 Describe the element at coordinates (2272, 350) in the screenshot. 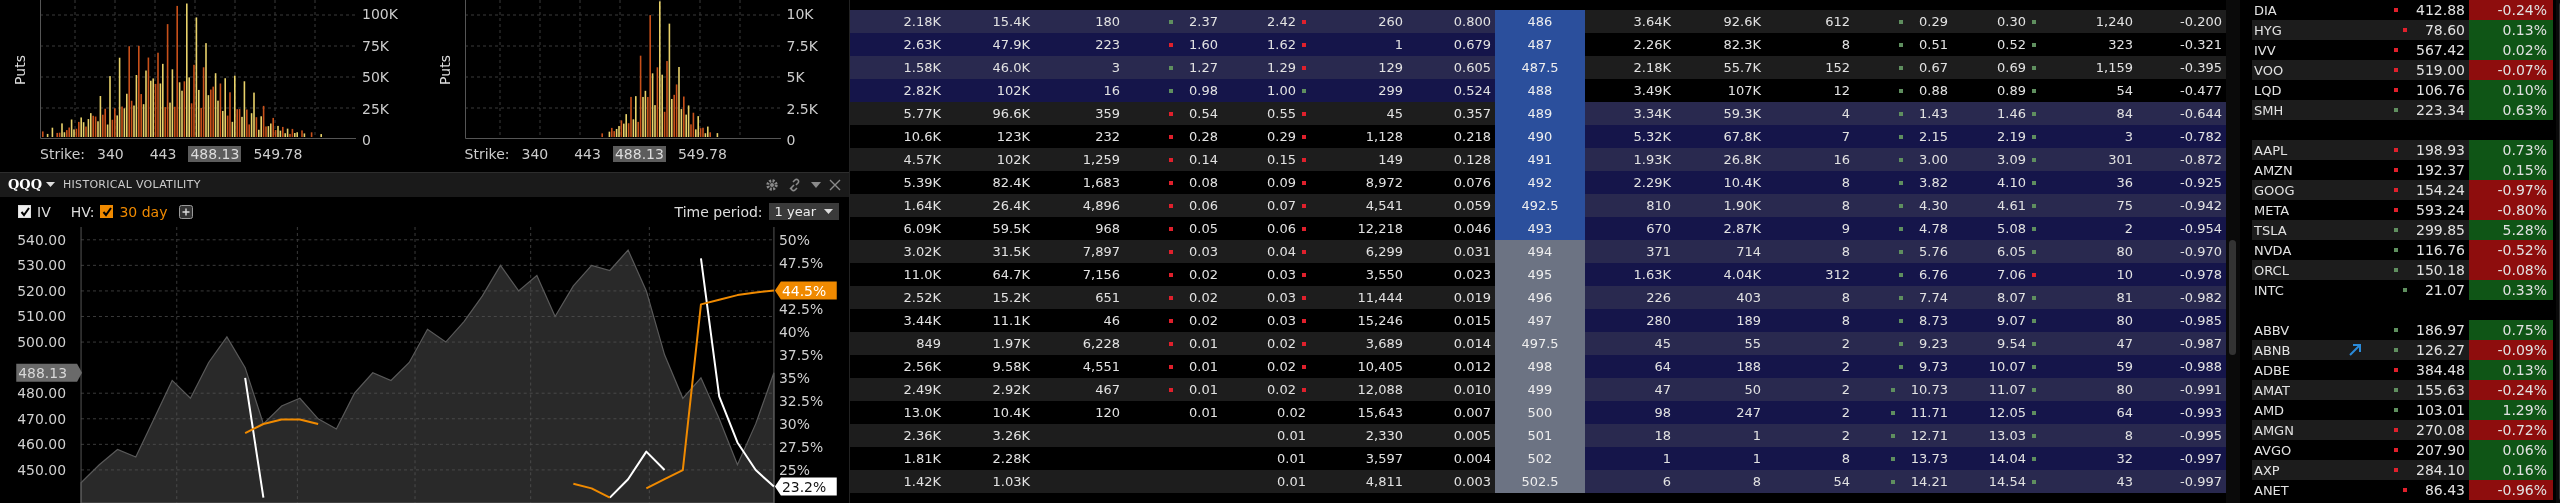

I see `ticker-text: ABNB` at that location.